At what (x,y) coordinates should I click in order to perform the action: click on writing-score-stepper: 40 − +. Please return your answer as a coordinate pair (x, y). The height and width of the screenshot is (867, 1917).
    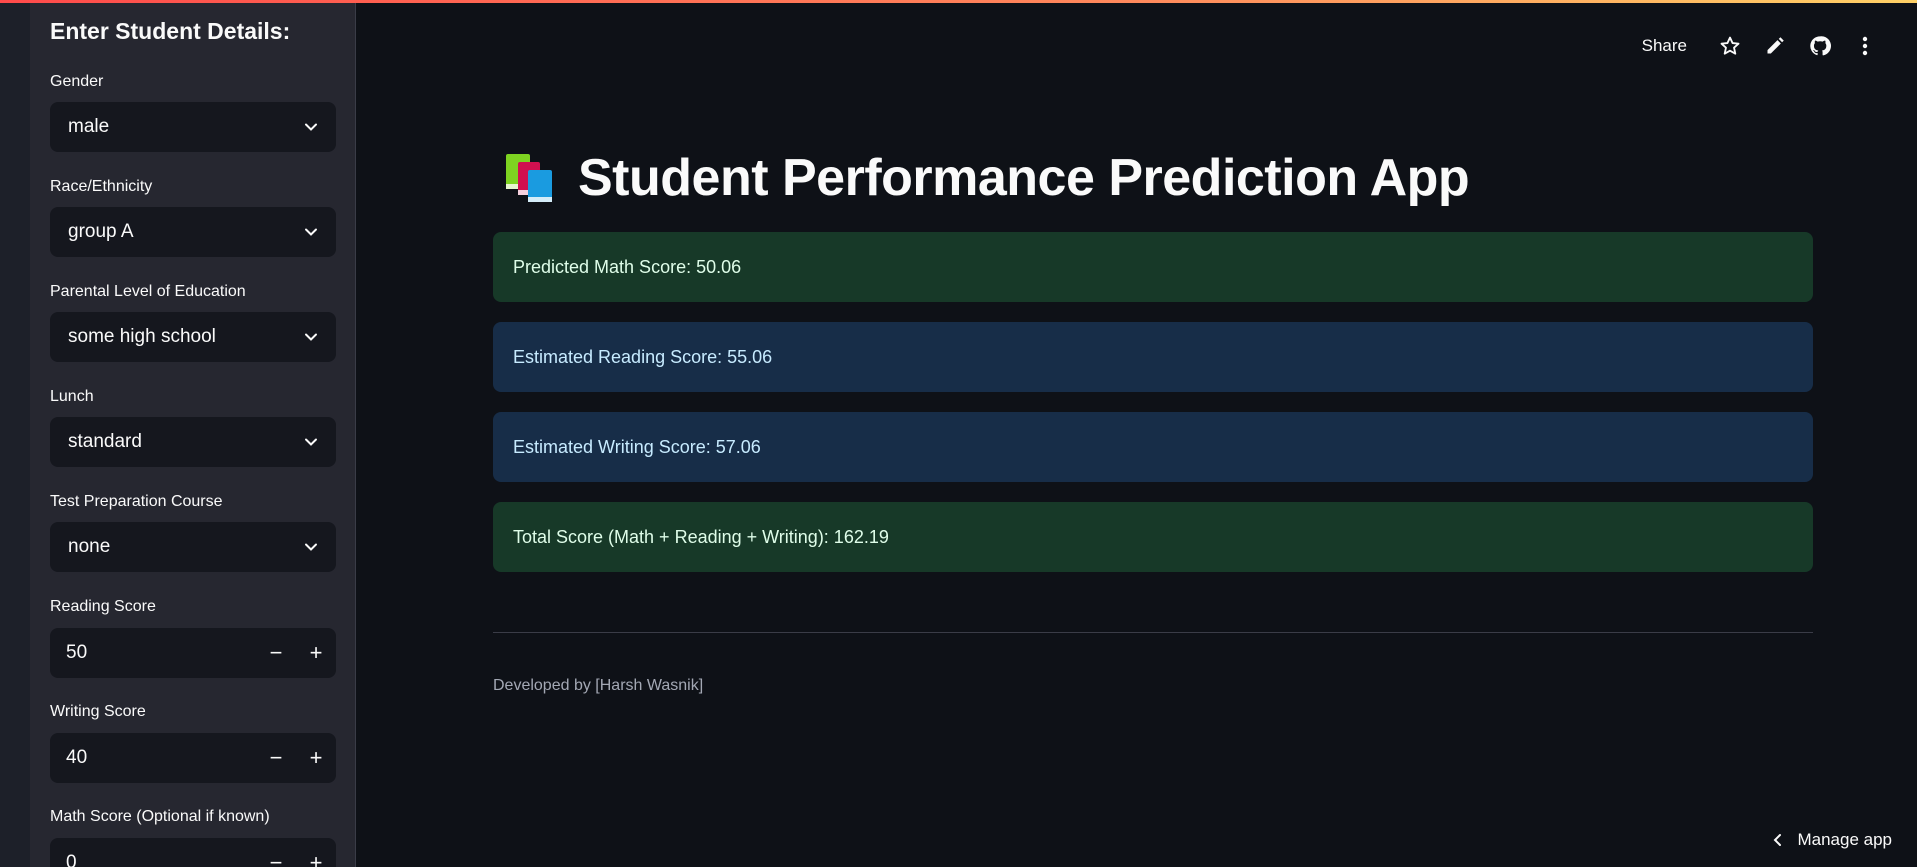
    Looking at the image, I should click on (193, 758).